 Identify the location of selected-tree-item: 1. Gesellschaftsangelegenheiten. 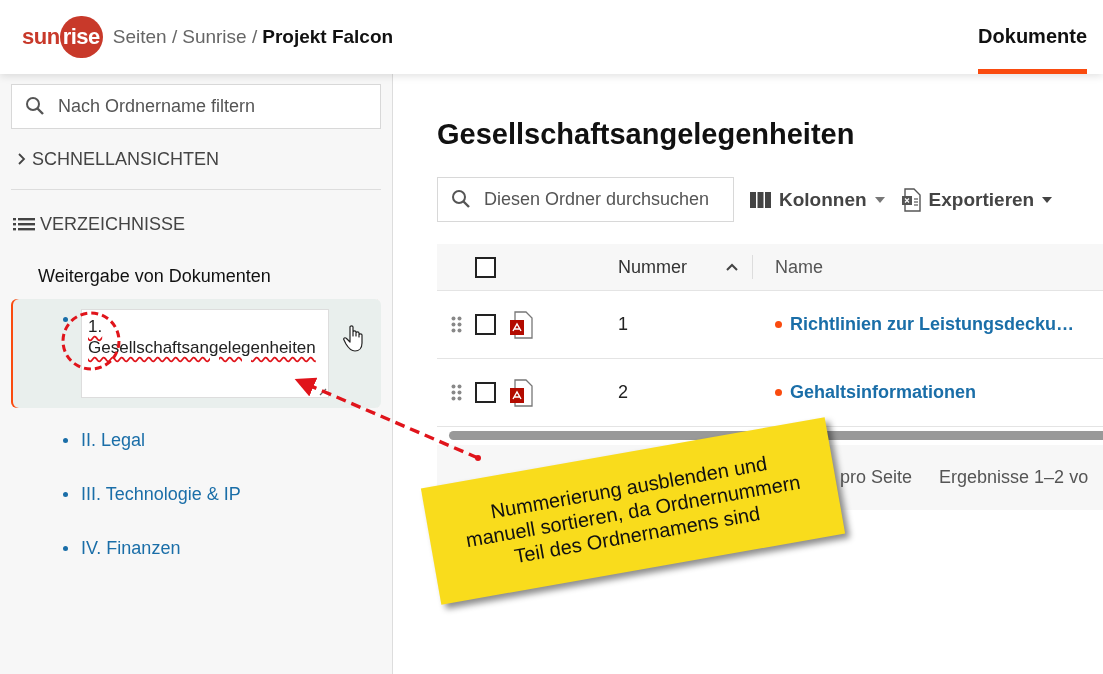
(196, 353).